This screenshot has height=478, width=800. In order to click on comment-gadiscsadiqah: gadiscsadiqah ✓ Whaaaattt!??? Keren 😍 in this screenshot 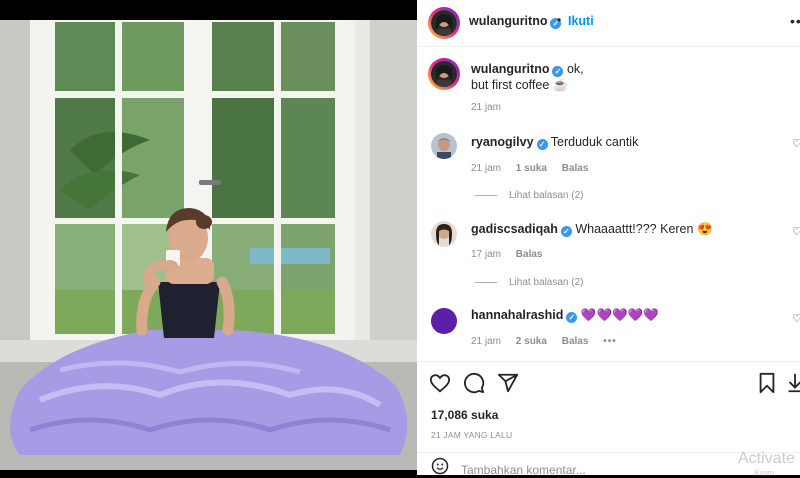, I will do `click(592, 229)`.